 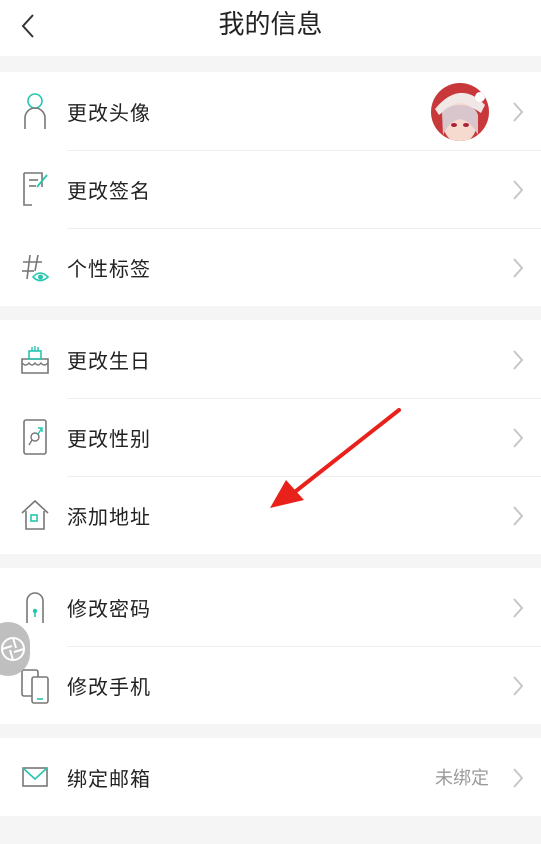 I want to click on personal-tags-label: 个性标签, so click(x=109, y=268).